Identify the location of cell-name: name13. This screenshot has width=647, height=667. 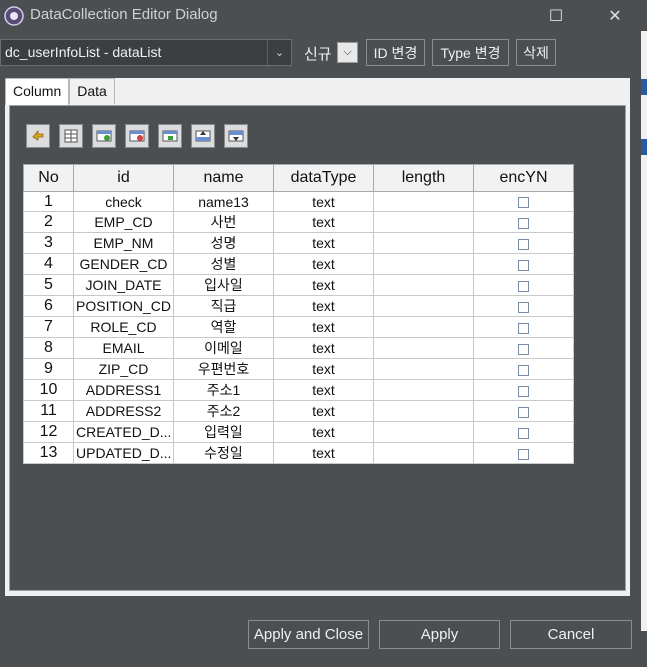
(223, 201).